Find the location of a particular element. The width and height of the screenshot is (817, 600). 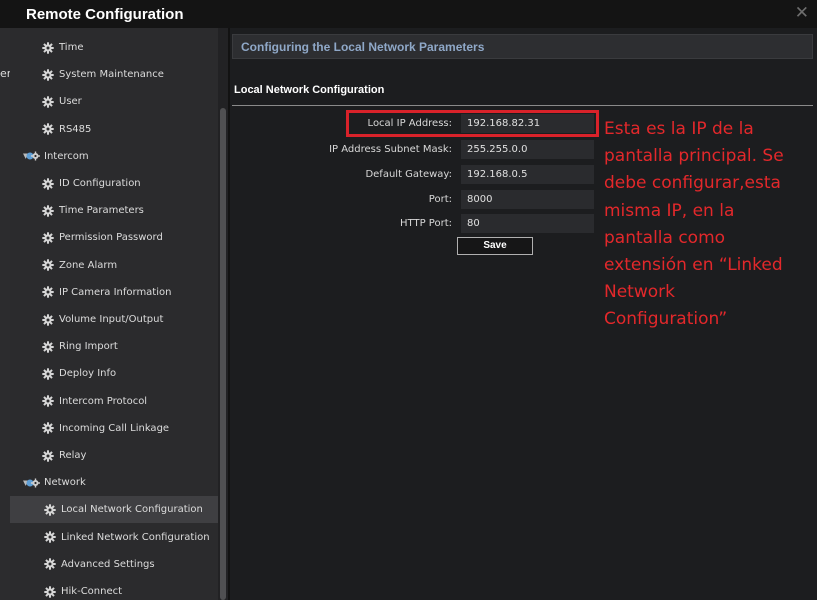

scrollbar-thumb is located at coordinates (223, 354).